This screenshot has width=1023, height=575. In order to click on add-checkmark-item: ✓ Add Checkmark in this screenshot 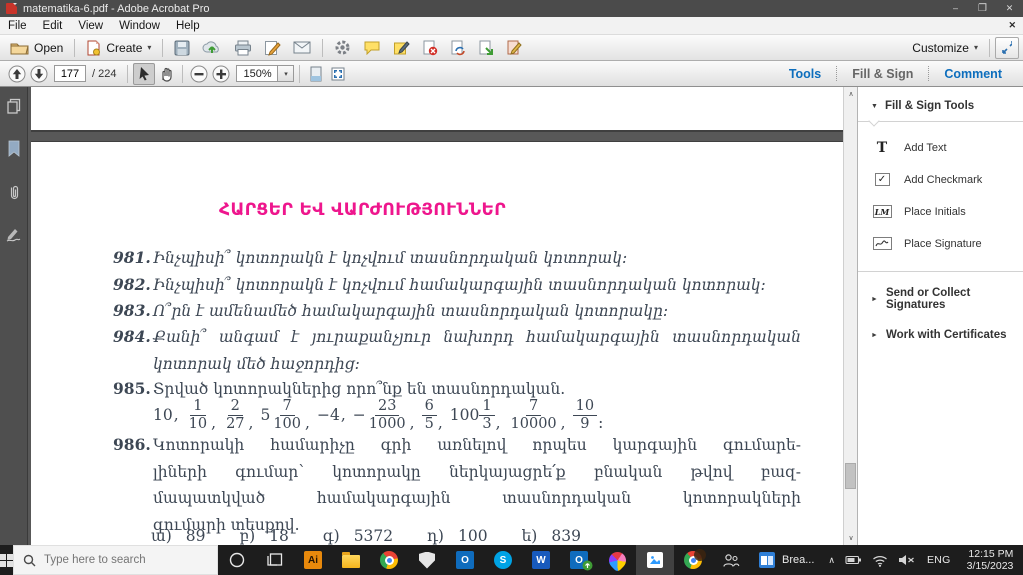, I will do `click(940, 179)`.